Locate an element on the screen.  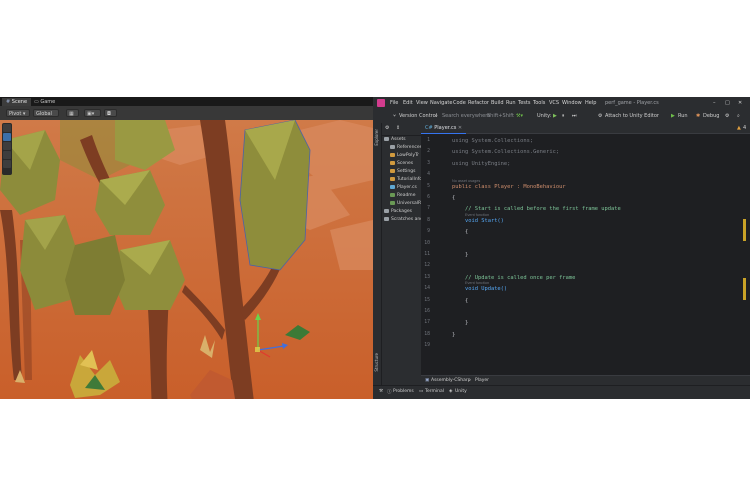
menu-help: Help is located at coordinates (590, 103).